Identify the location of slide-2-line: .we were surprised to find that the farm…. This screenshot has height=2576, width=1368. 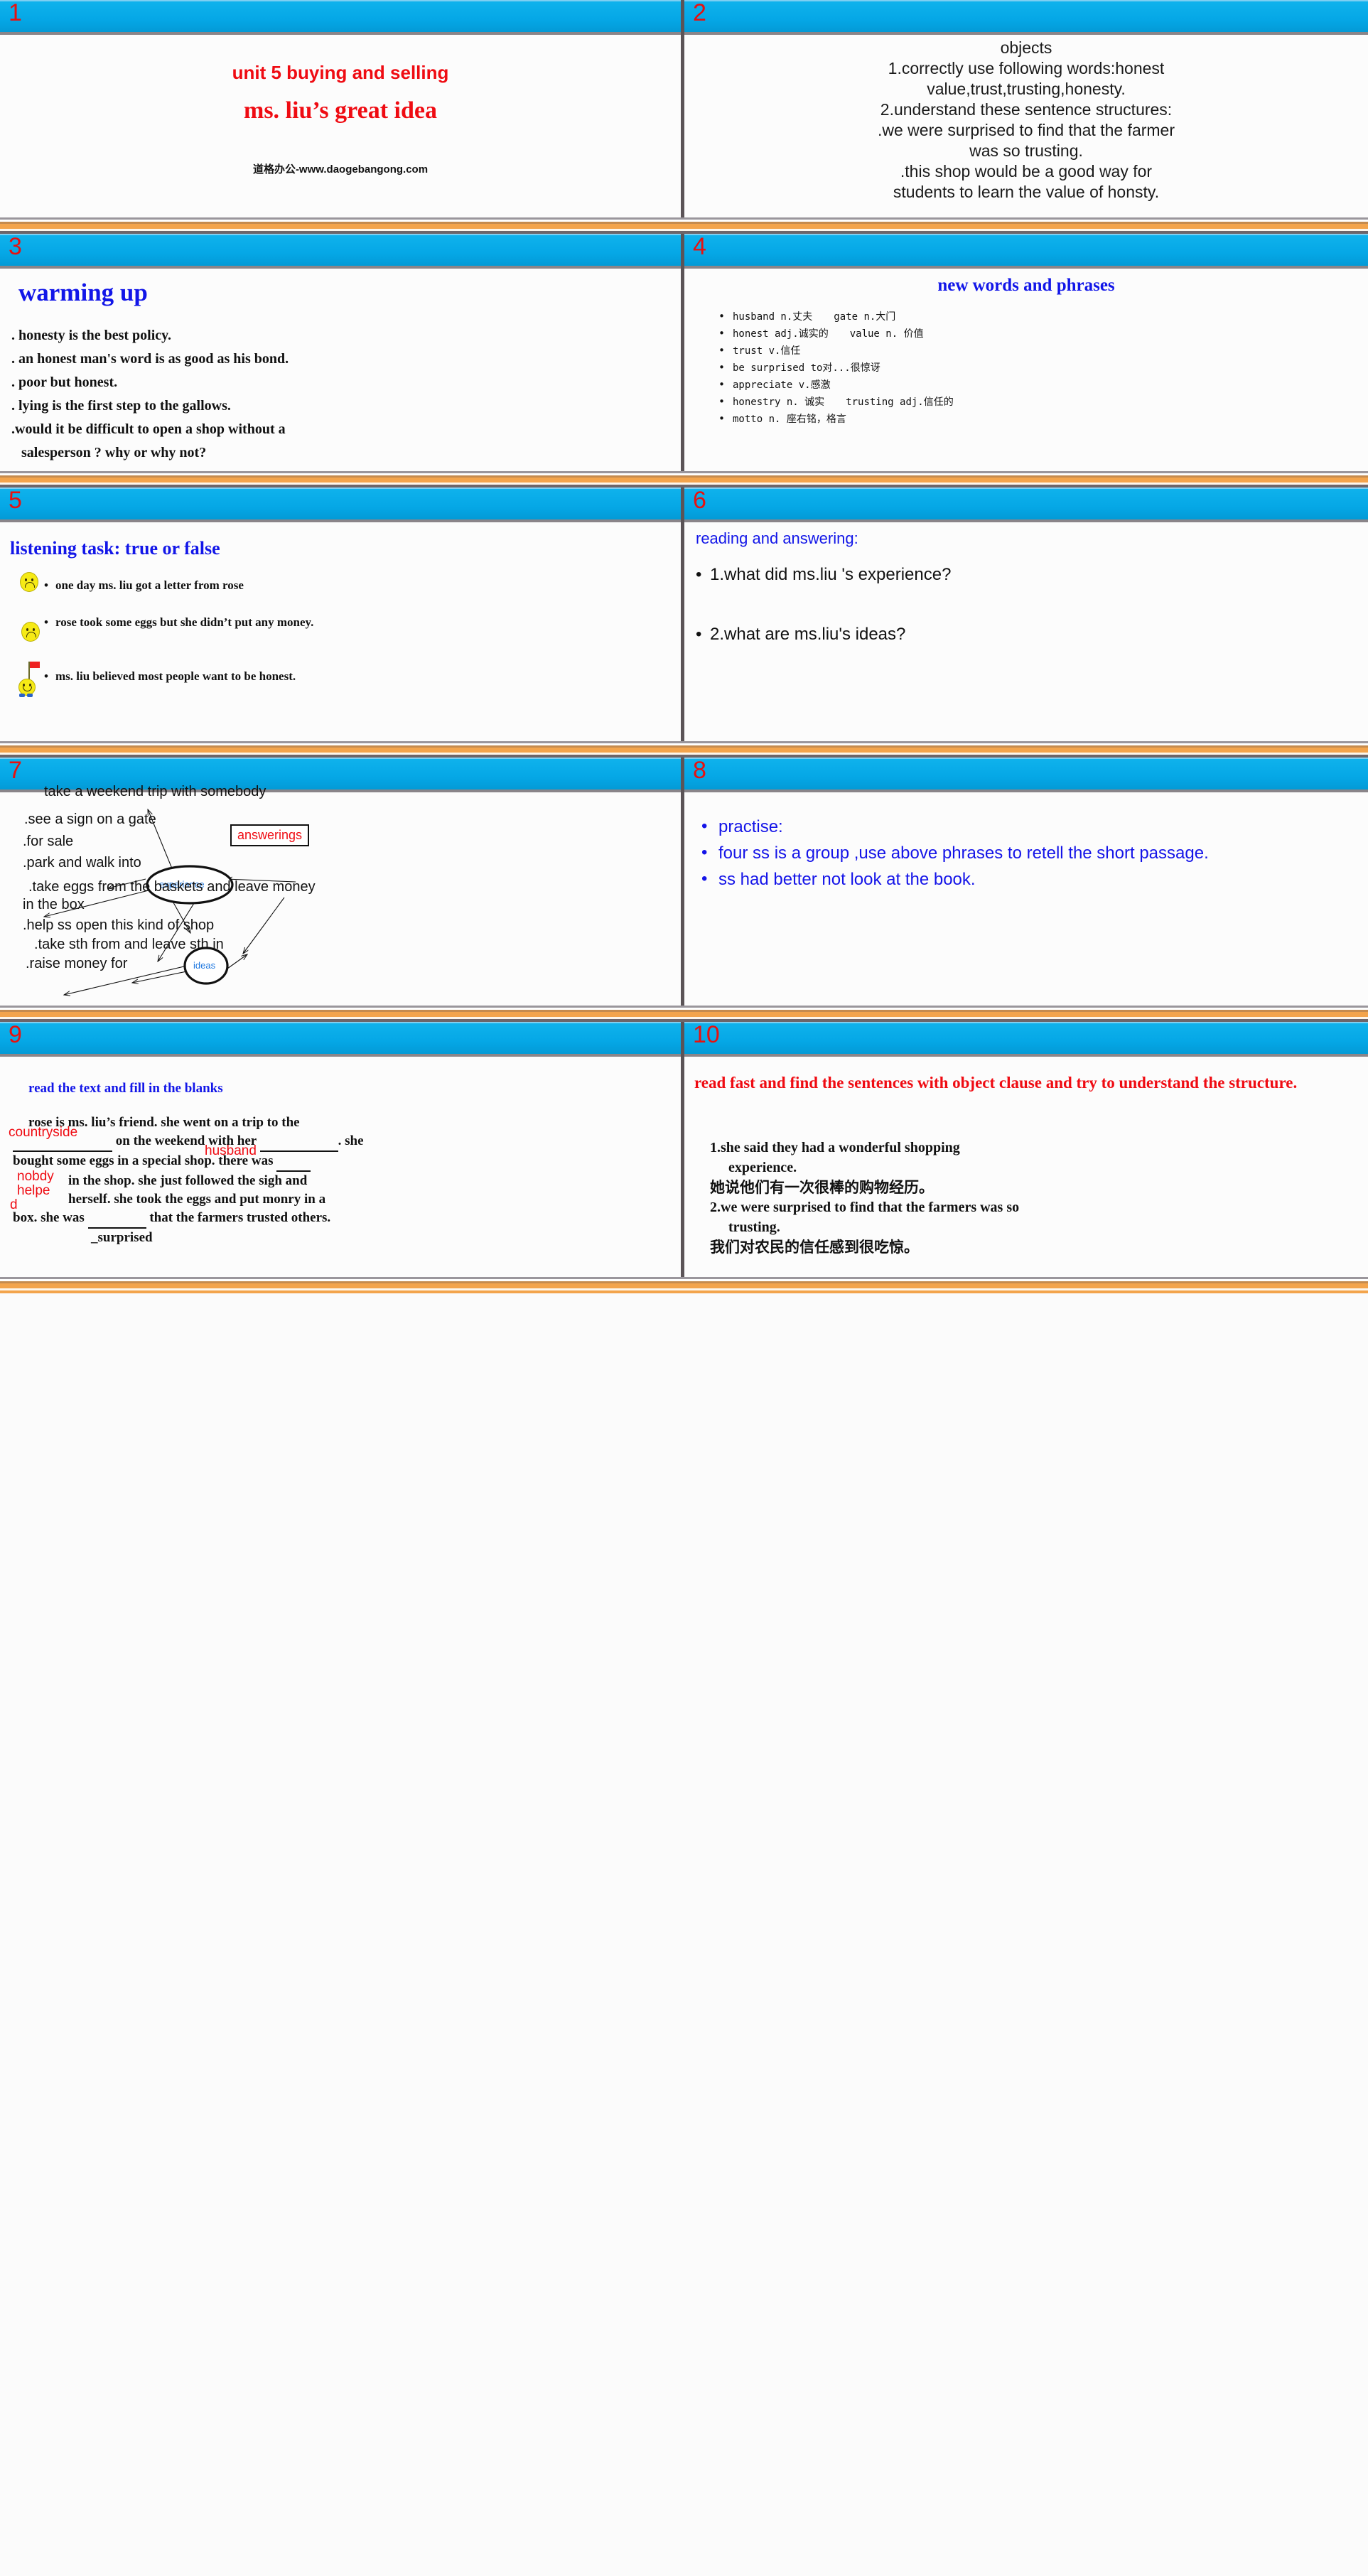
(1026, 130).